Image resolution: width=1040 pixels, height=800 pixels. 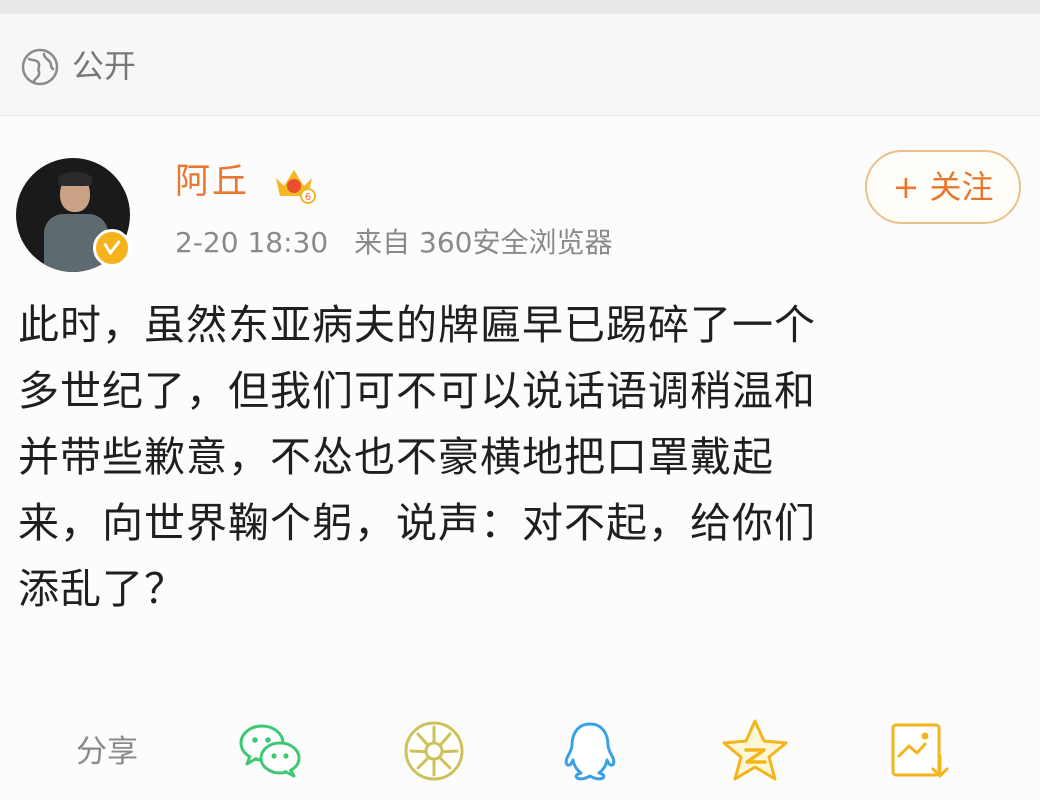 I want to click on share-bar: 分享, so click(x=520, y=757).